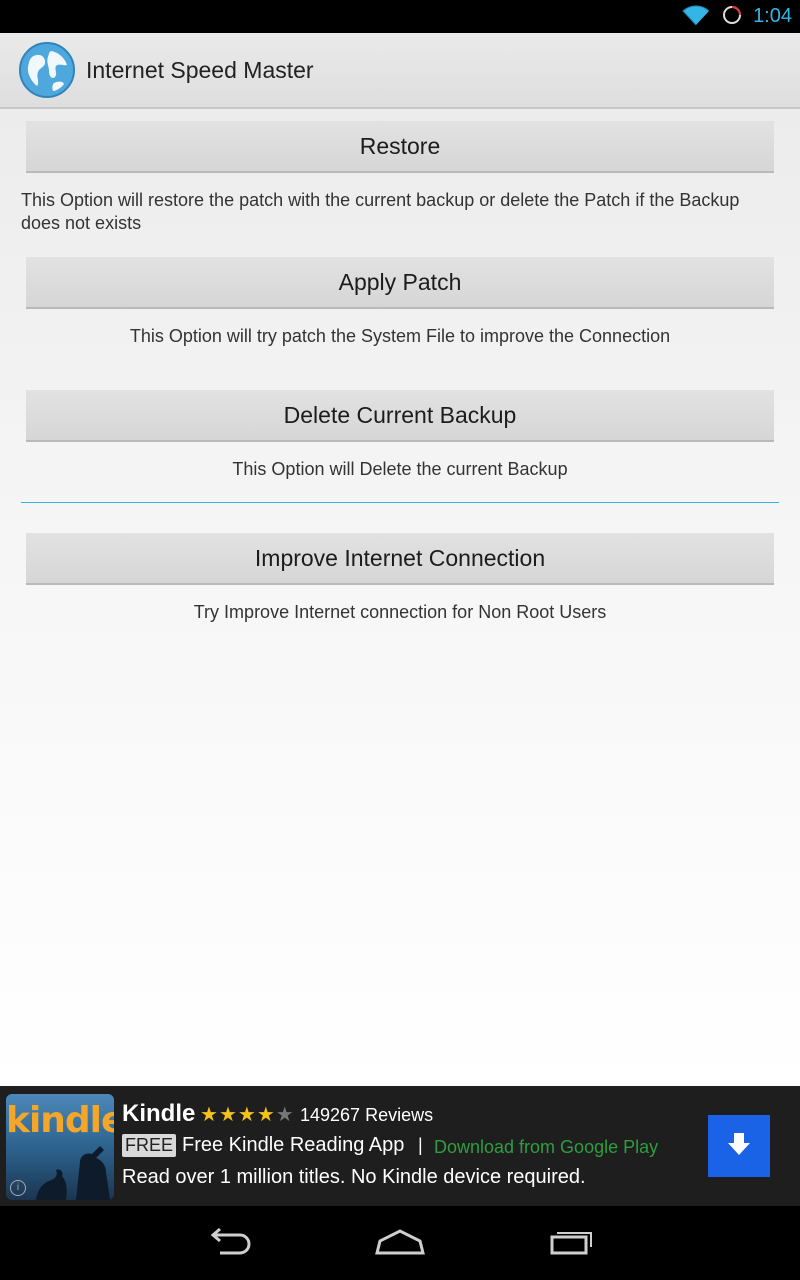 The width and height of the screenshot is (800, 1280). What do you see at coordinates (400, 283) in the screenshot?
I see `apply-patch-button: Apply Patch` at bounding box center [400, 283].